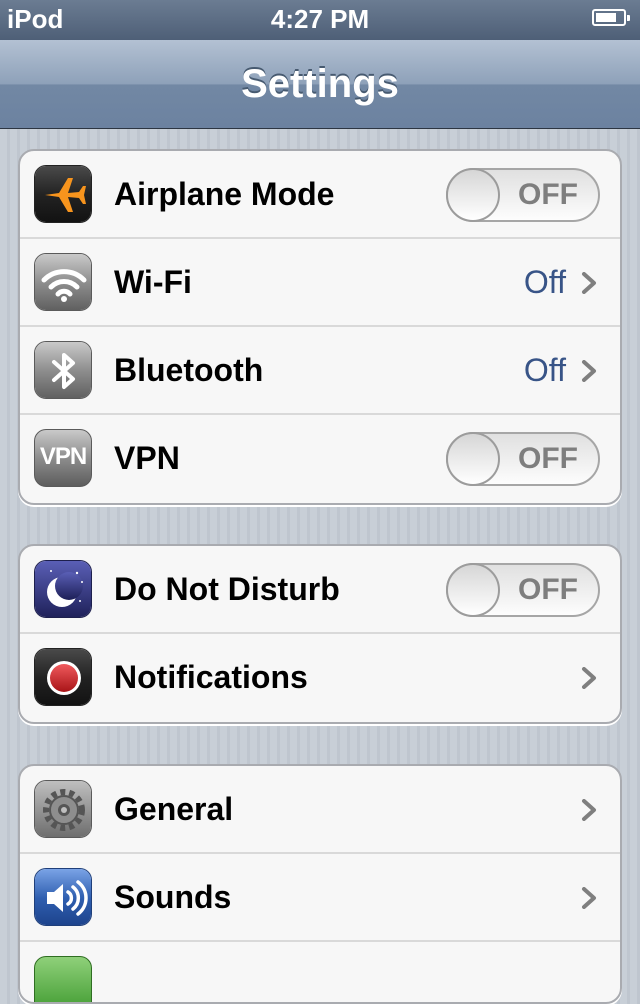 This screenshot has width=640, height=1004. I want to click on settings-row-notifications: Notifications, so click(320, 678).